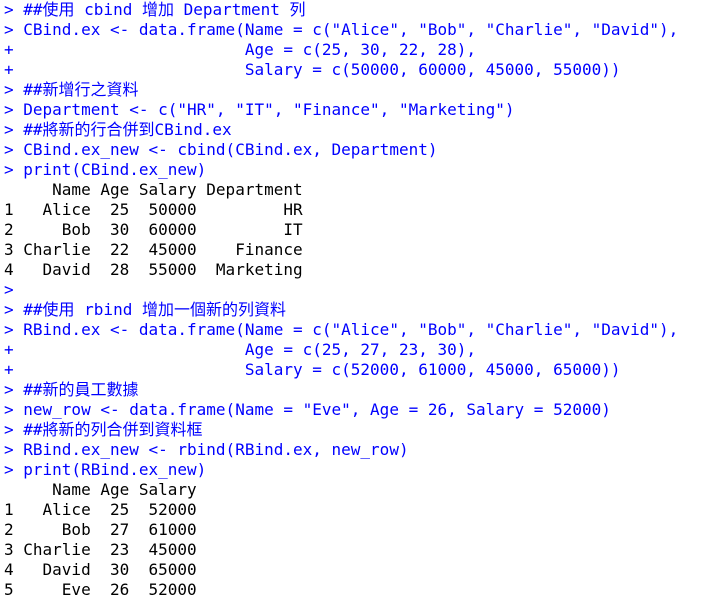  What do you see at coordinates (360, 390) in the screenshot?
I see `console-command-line: > ##新的員工數據` at bounding box center [360, 390].